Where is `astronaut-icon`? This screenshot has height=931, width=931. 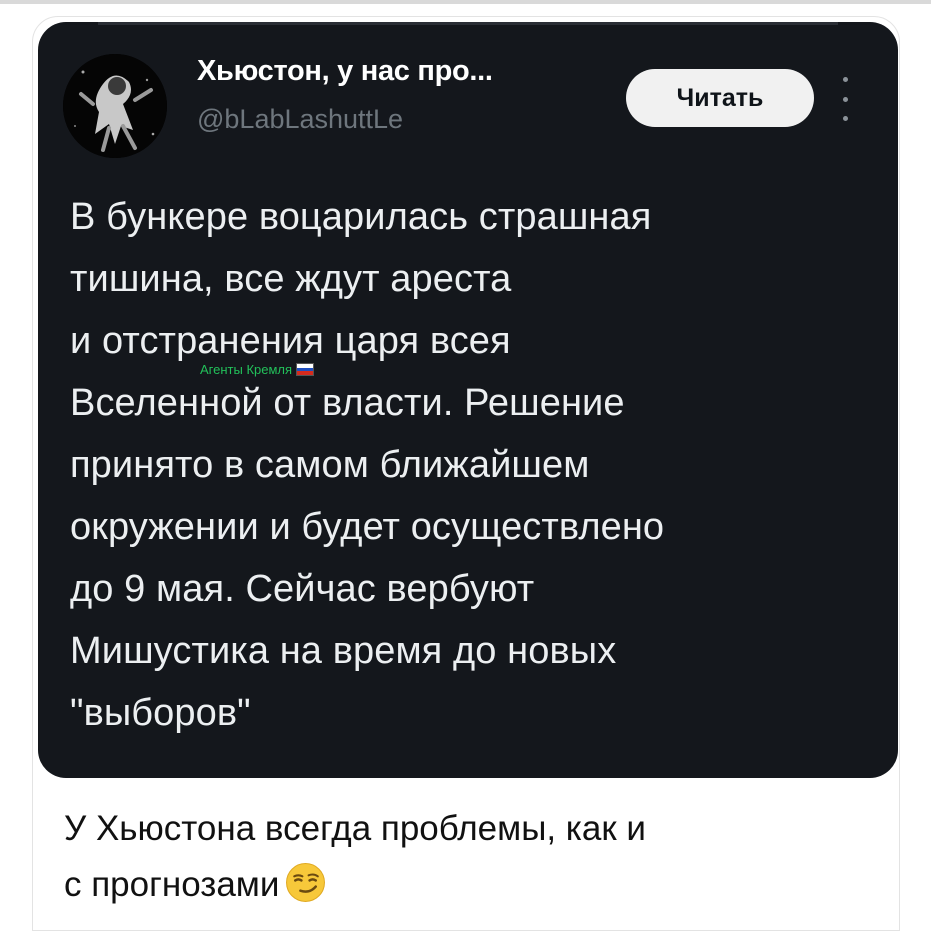 astronaut-icon is located at coordinates (115, 106).